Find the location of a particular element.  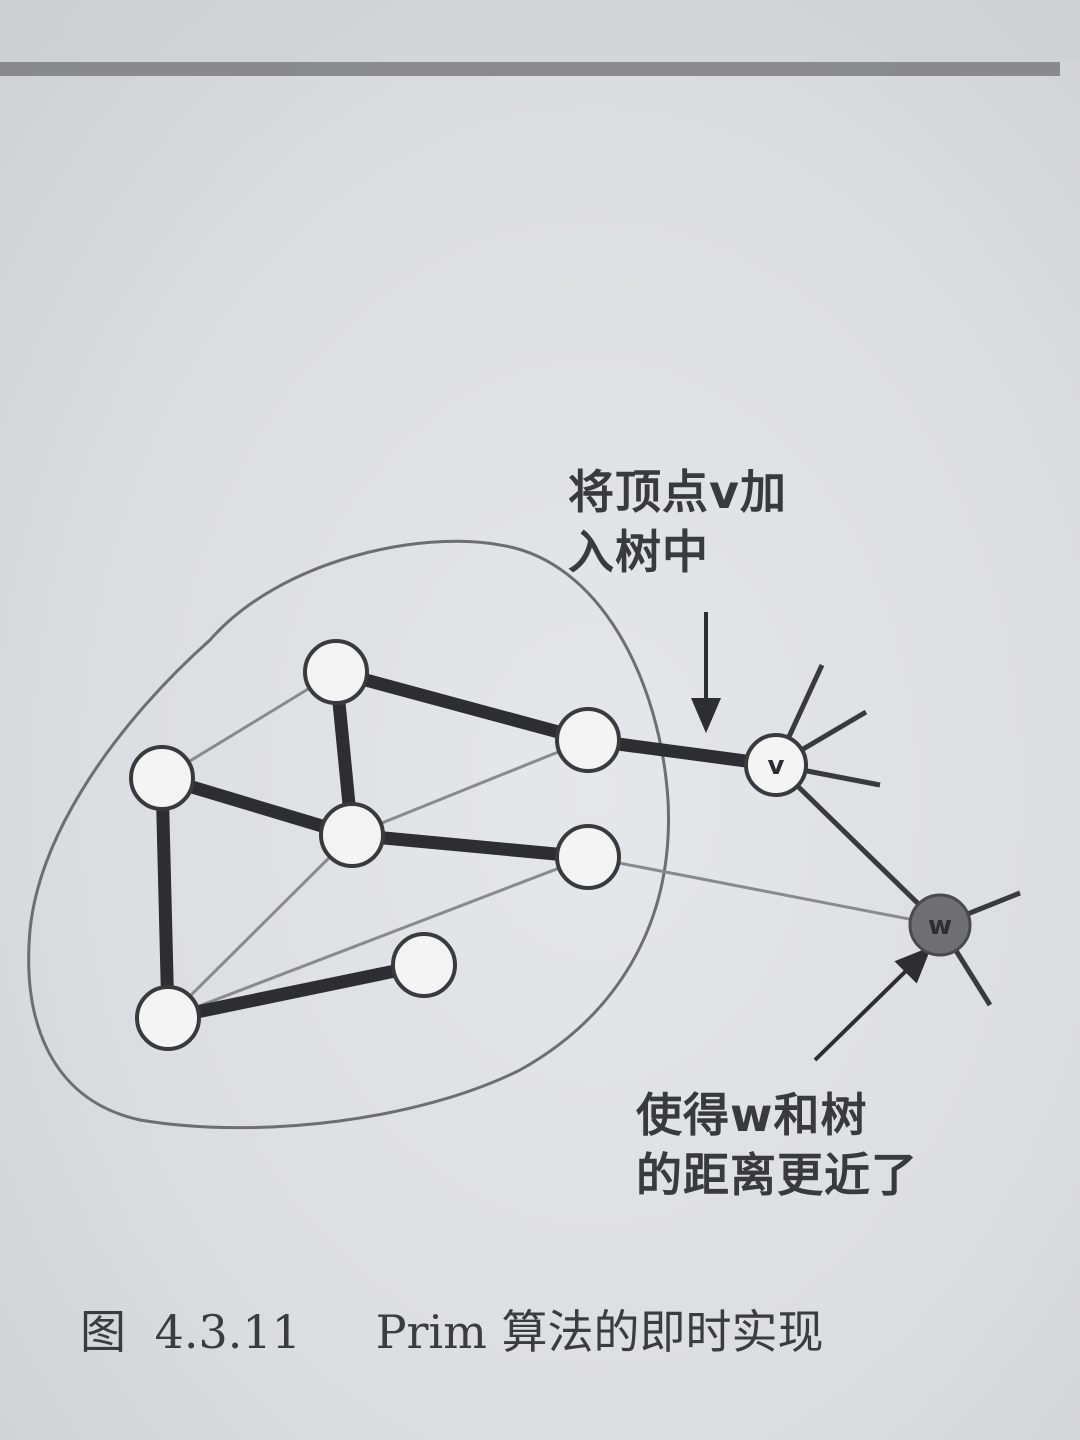

tree-edges is located at coordinates (469, 845).